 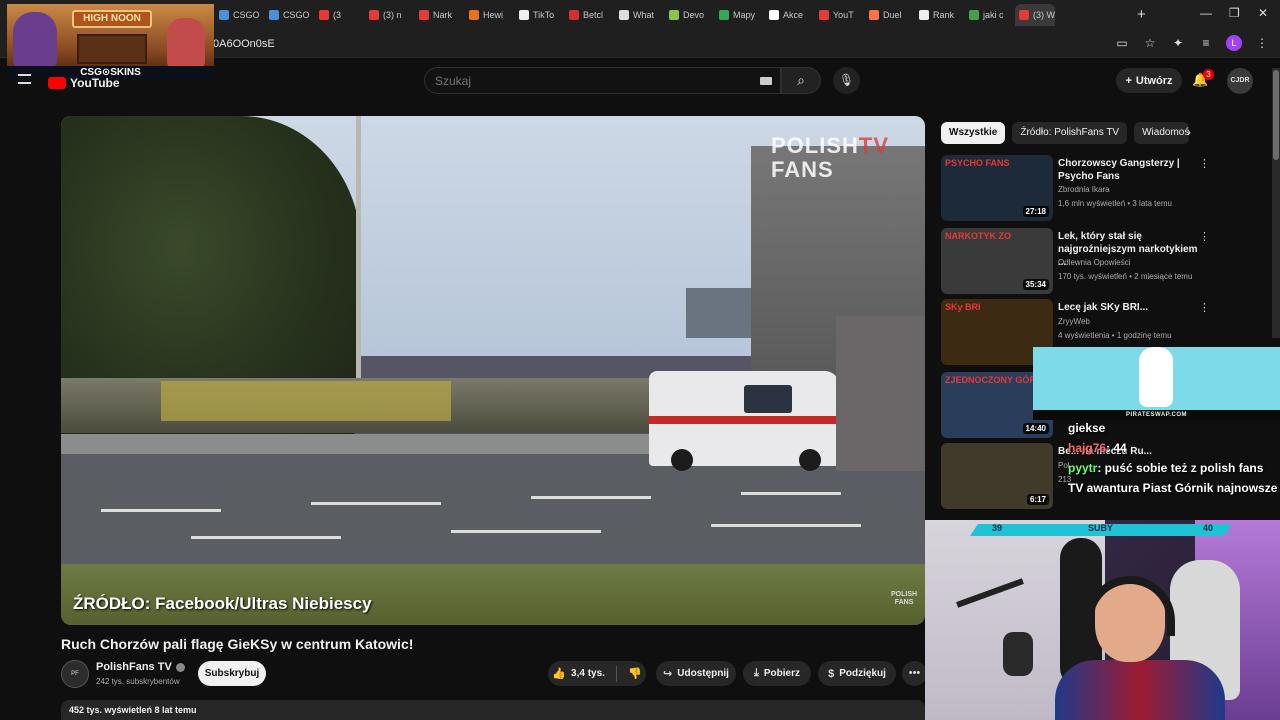 I want to click on browser-tab: Betcl, so click(x=590, y=15).